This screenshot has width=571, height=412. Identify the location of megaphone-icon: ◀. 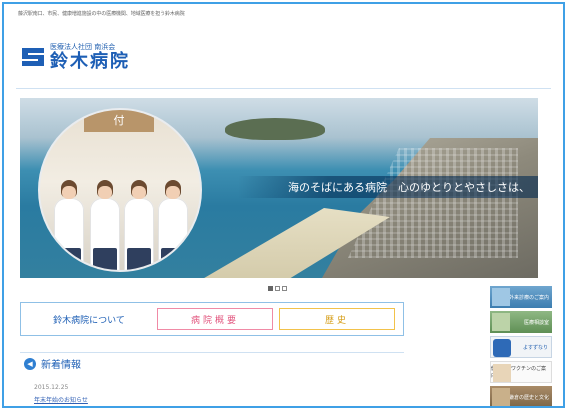
(30, 363).